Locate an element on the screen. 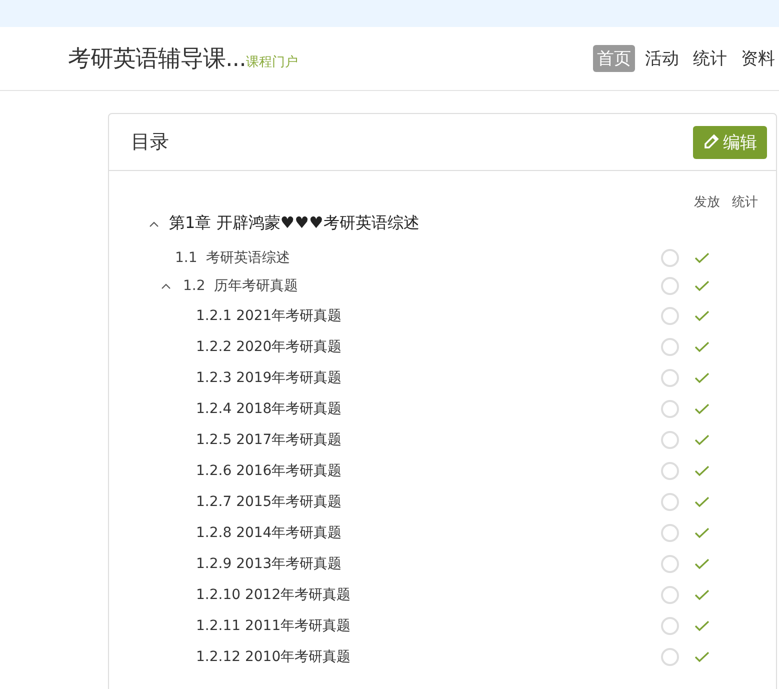 The width and height of the screenshot is (779, 689). nav-tab: 统计 is located at coordinates (710, 58).